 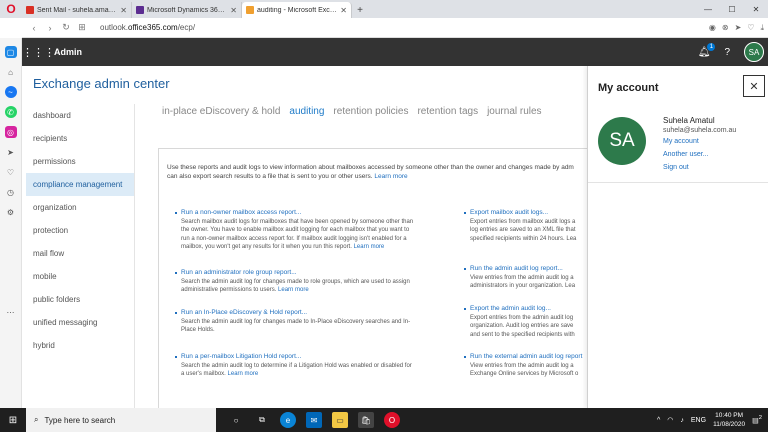 What do you see at coordinates (729, 415) in the screenshot?
I see `clock-time: 10:40 PM` at bounding box center [729, 415].